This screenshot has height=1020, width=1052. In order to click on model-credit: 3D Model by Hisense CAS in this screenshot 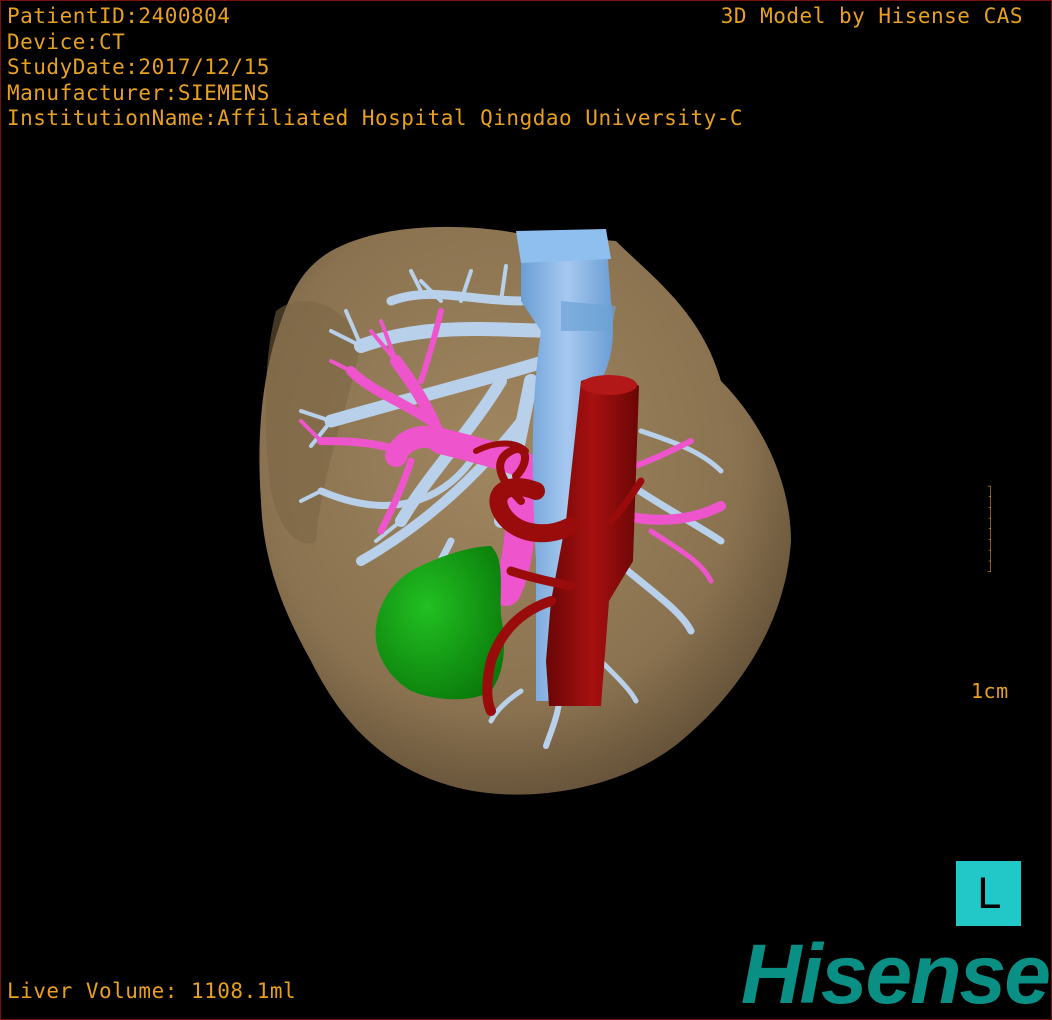, I will do `click(871, 16)`.